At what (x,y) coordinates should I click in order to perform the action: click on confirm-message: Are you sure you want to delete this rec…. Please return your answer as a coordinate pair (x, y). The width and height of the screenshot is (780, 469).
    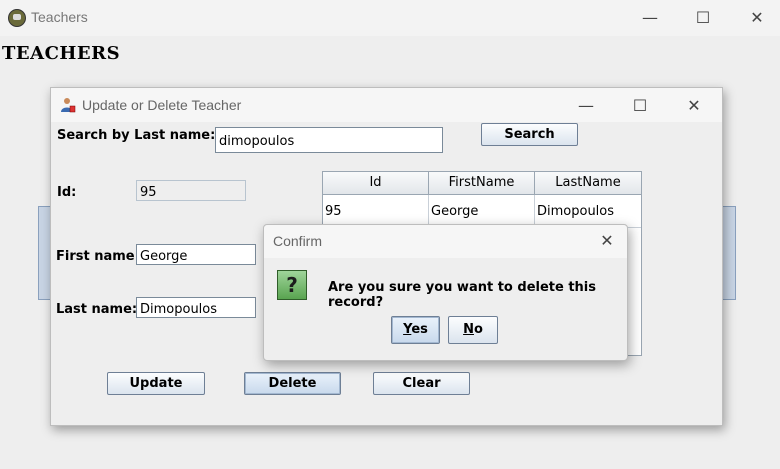
    Looking at the image, I should click on (462, 295).